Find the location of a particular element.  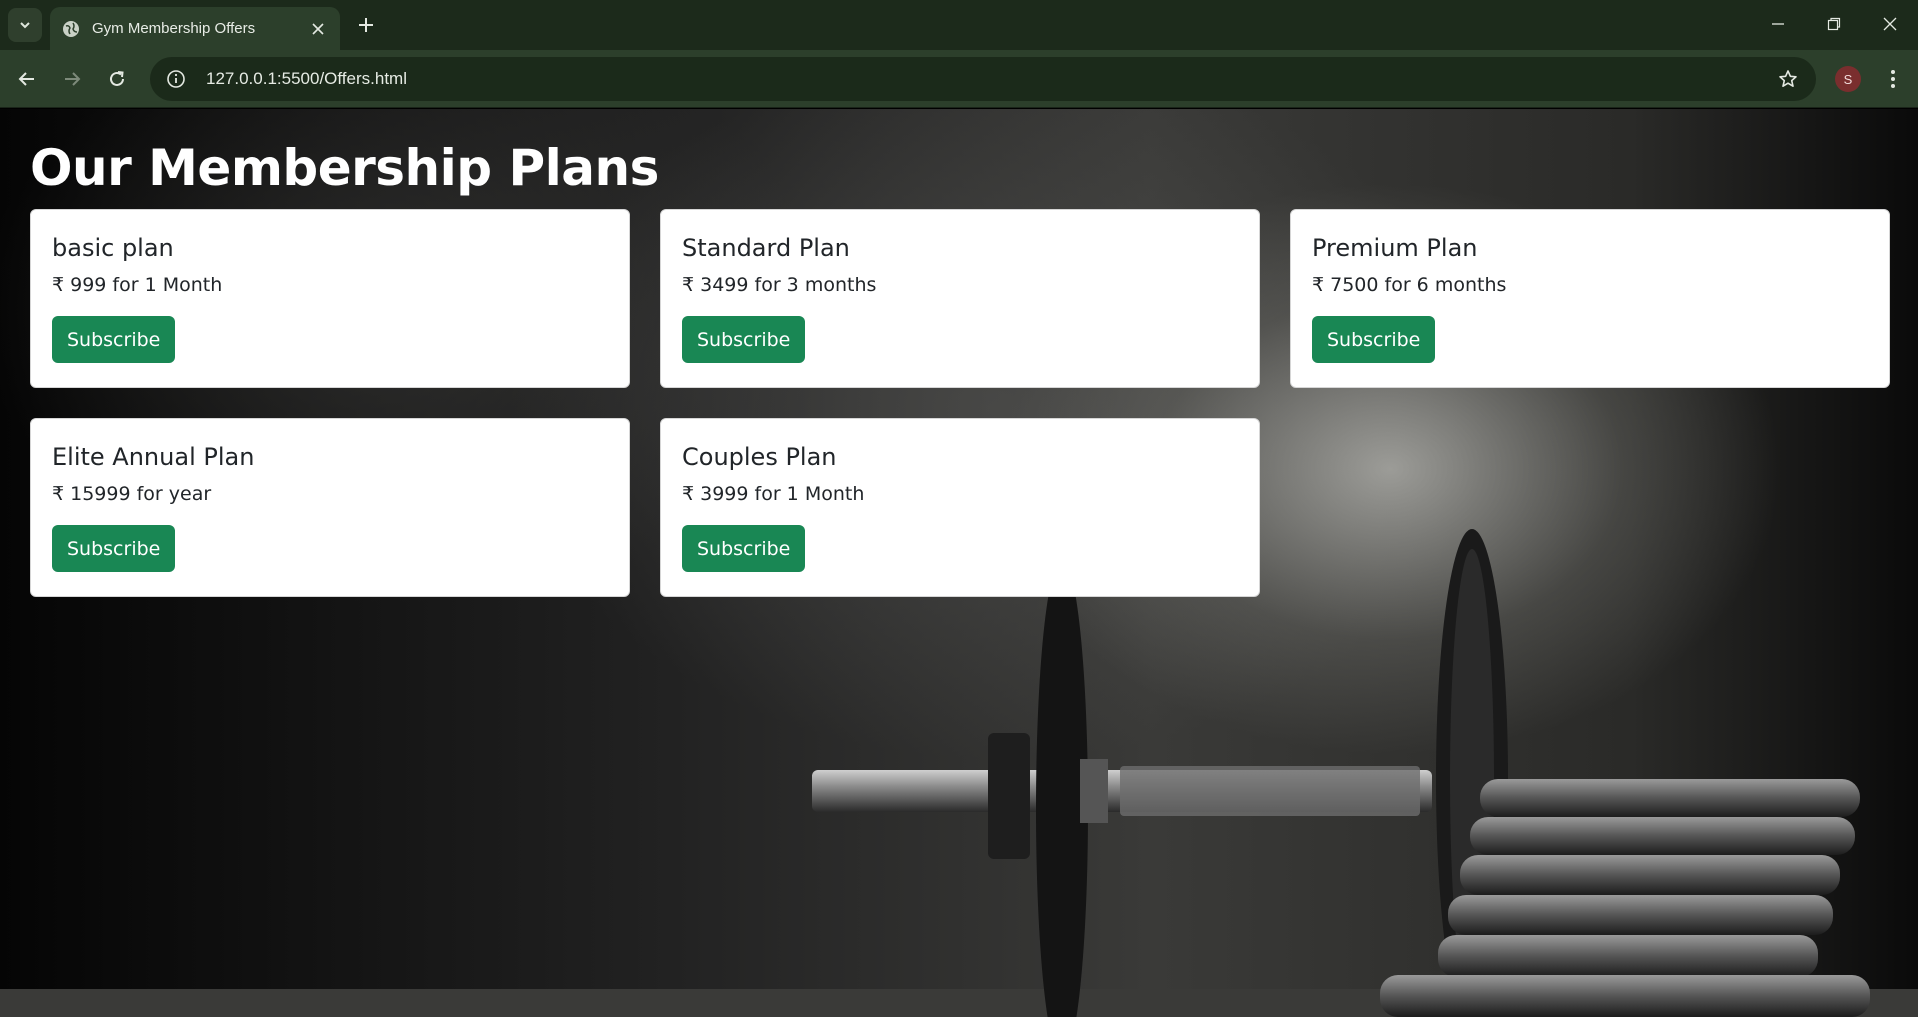

tab-close-button is located at coordinates (318, 29).